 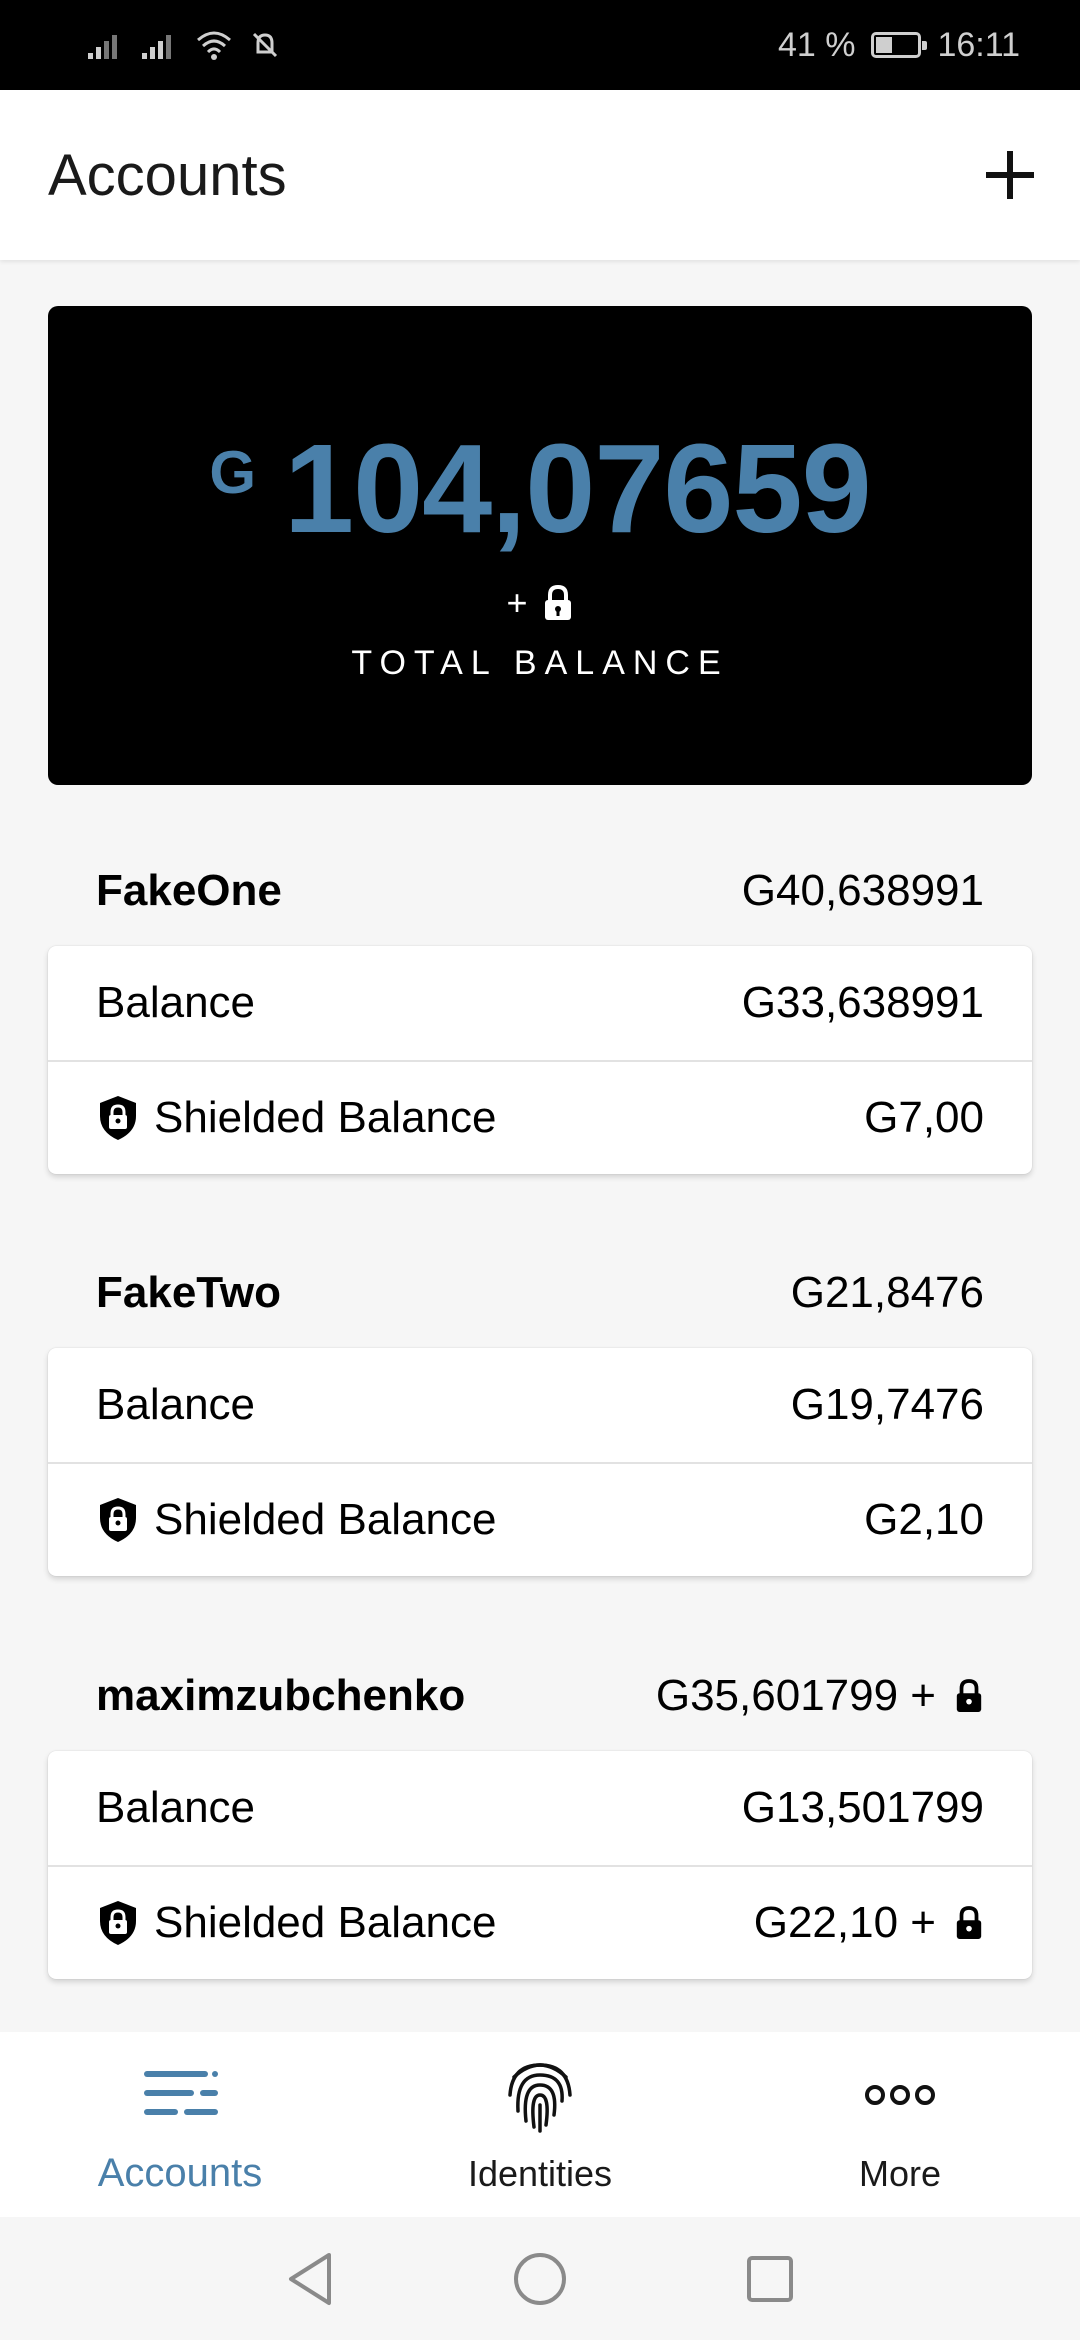 What do you see at coordinates (578, 488) in the screenshot?
I see `total-balance-amount: 104,07659` at bounding box center [578, 488].